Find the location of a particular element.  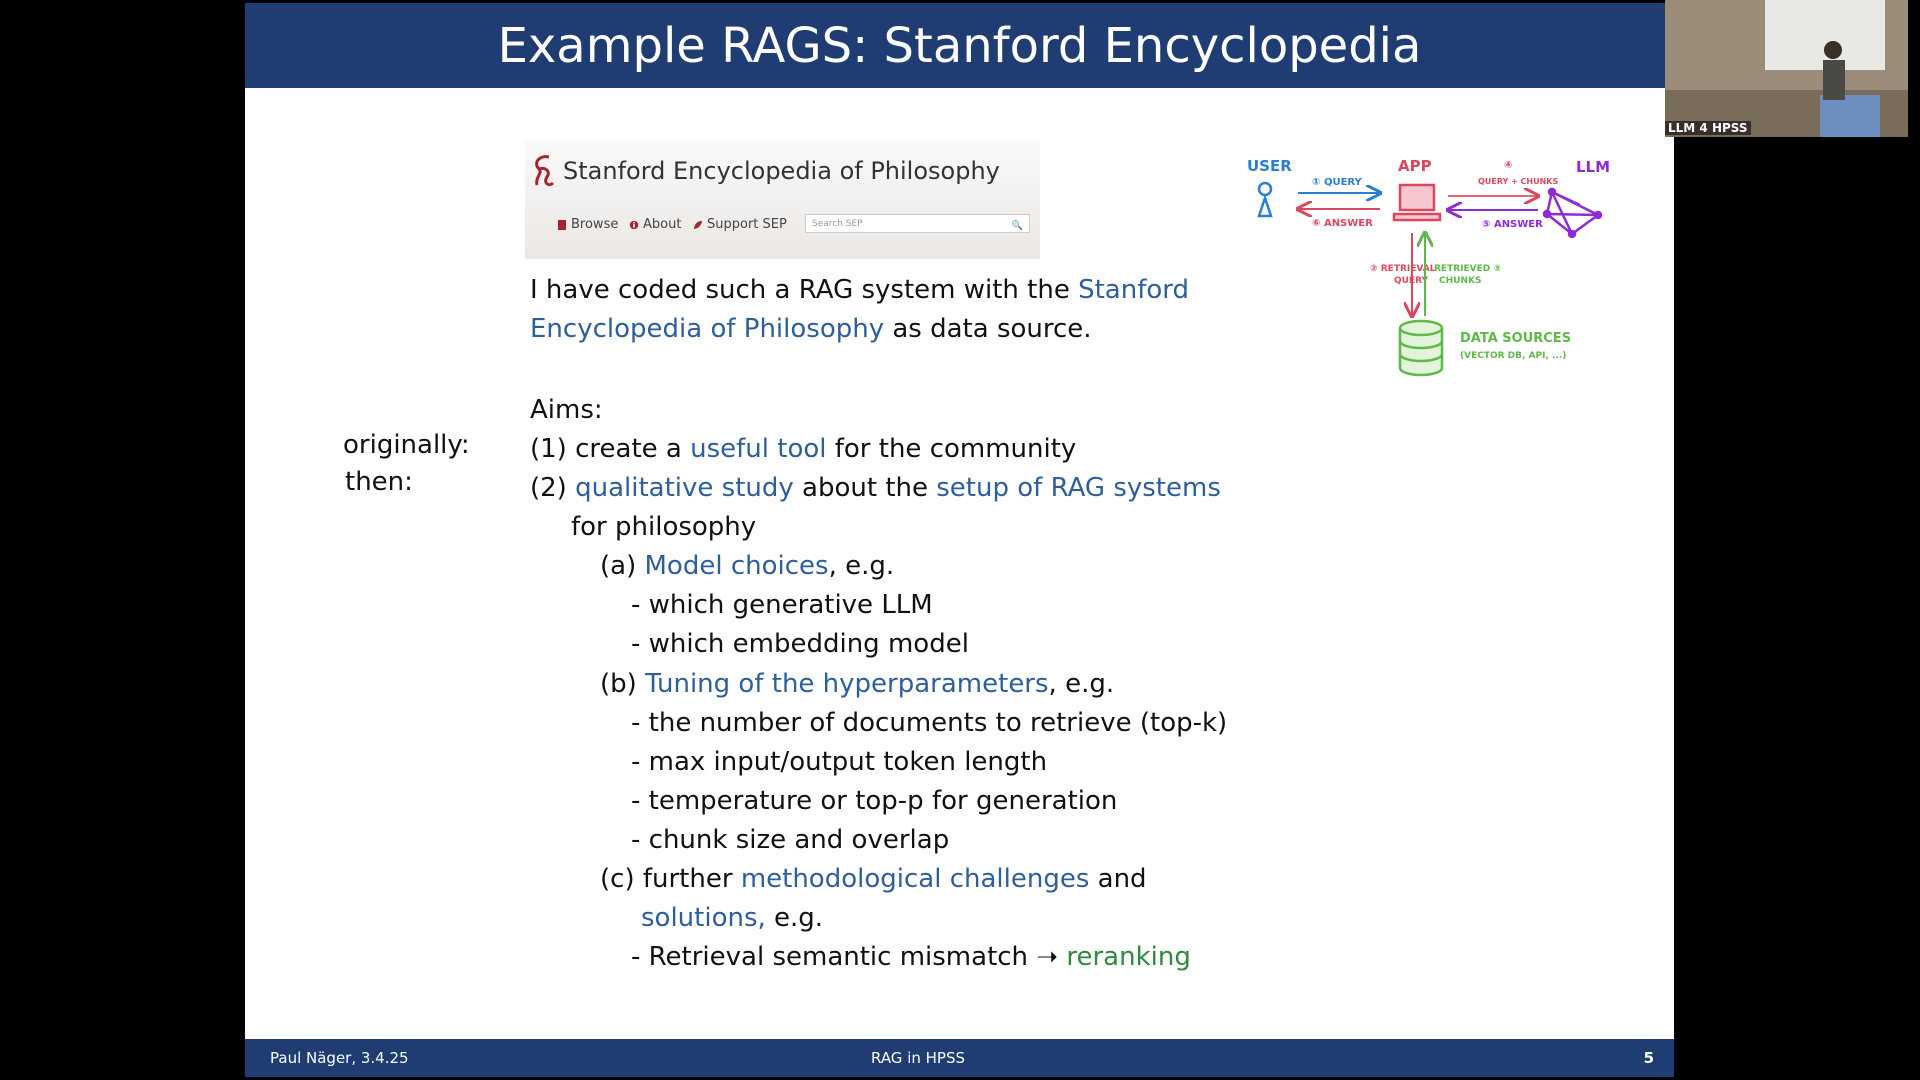

diagram-llm-label: LLM is located at coordinates (1593, 167).